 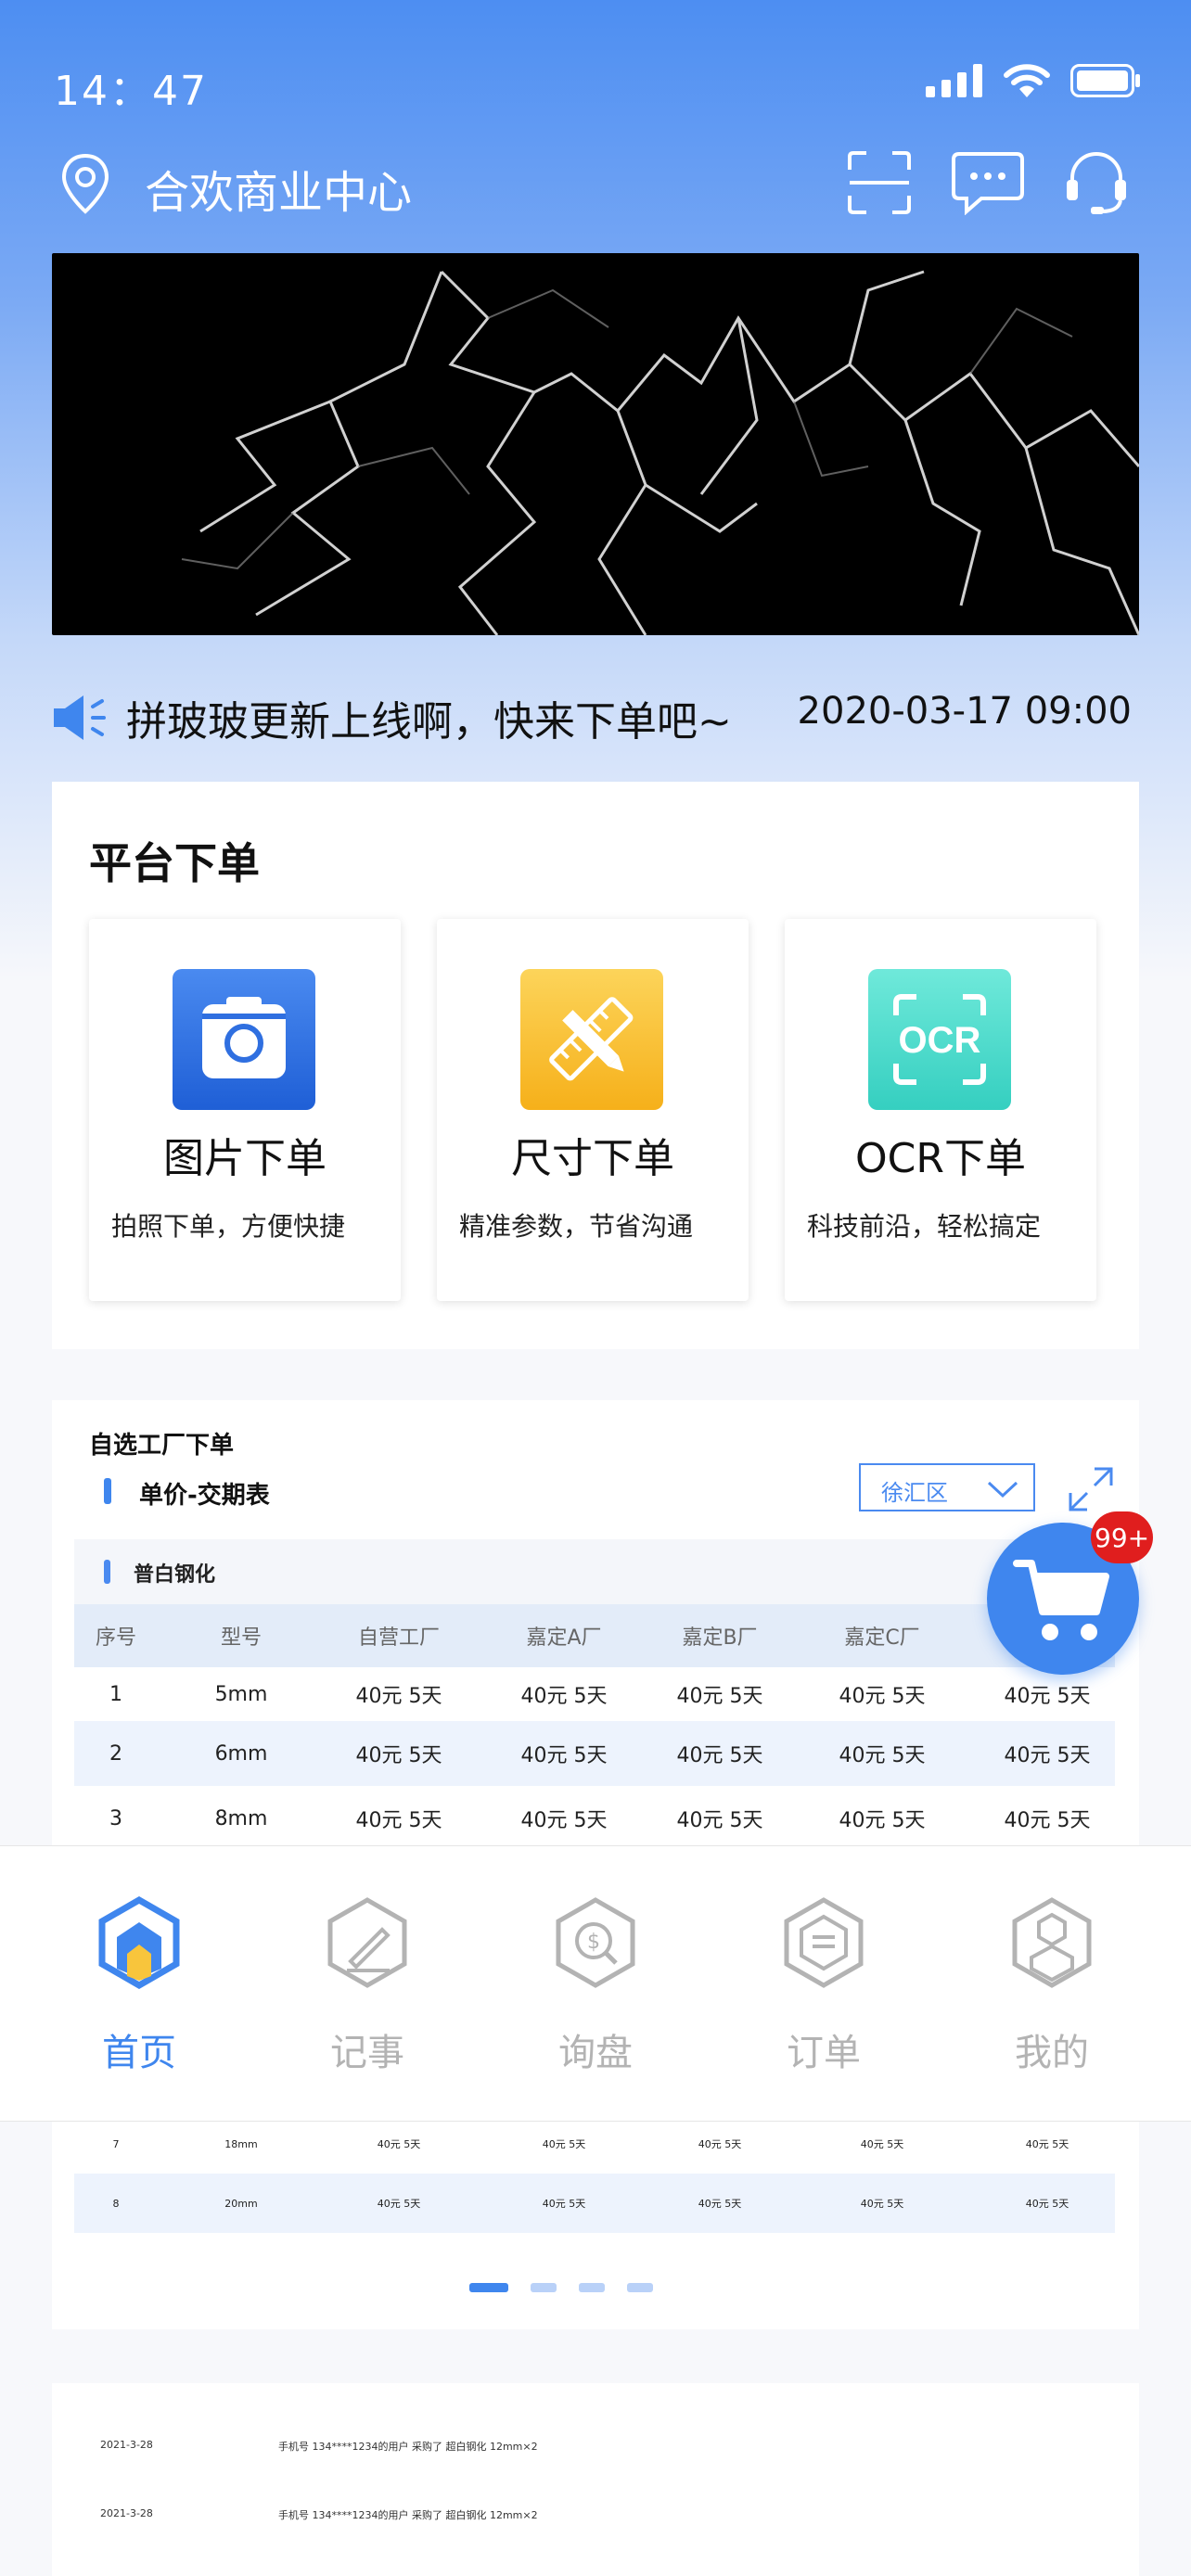 What do you see at coordinates (175, 1575) in the screenshot?
I see `table-section-label: 普白钢化` at bounding box center [175, 1575].